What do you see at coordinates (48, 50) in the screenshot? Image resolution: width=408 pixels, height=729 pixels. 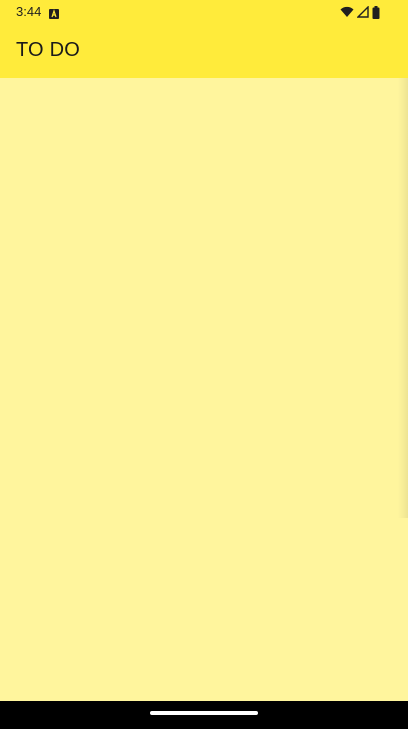 I see `page-title: TO DO` at bounding box center [48, 50].